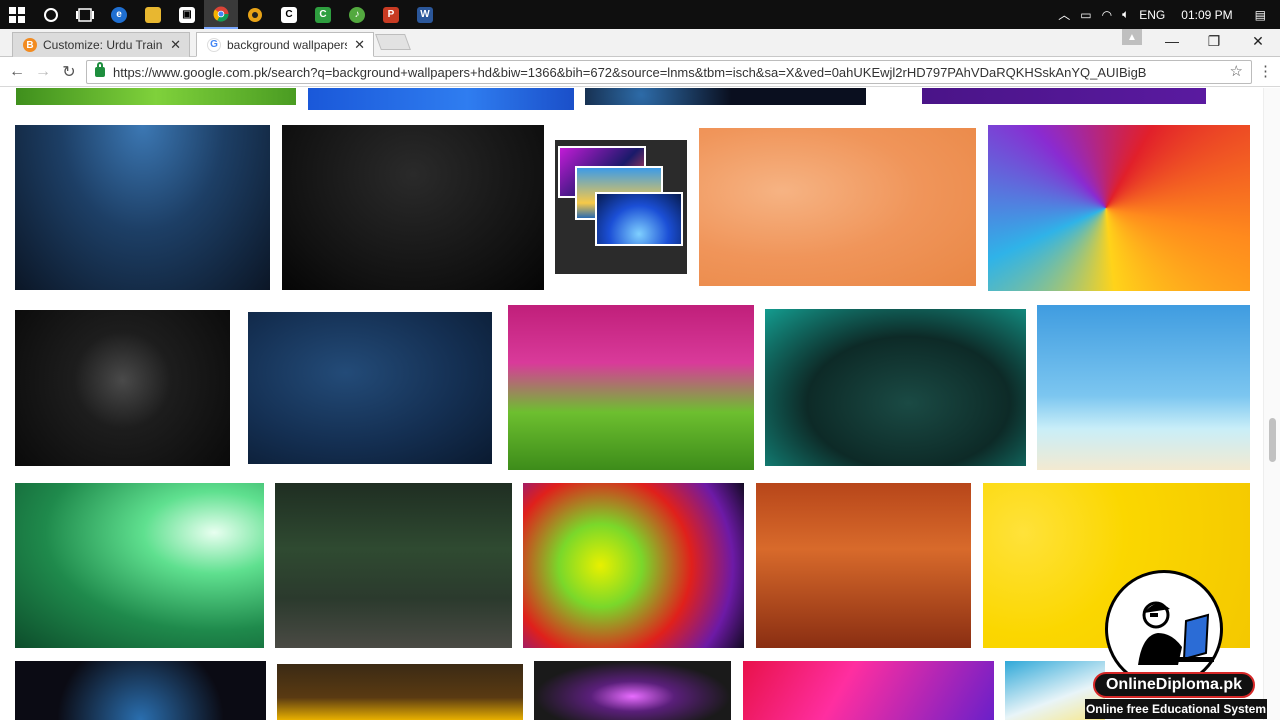  What do you see at coordinates (1260, 15) in the screenshot?
I see `action-center-icon: ▤` at bounding box center [1260, 15].